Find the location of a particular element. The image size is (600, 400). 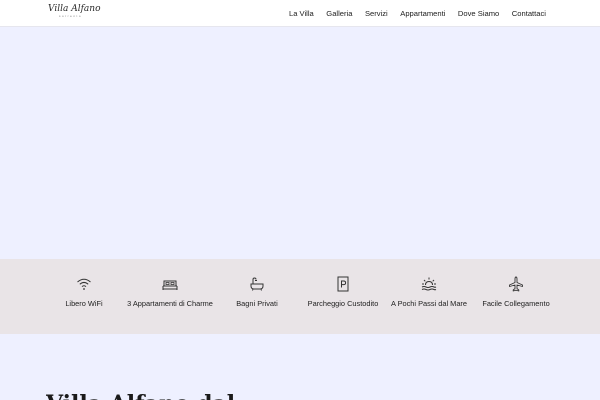

feature-label: Libero WiFi is located at coordinates (84, 303).